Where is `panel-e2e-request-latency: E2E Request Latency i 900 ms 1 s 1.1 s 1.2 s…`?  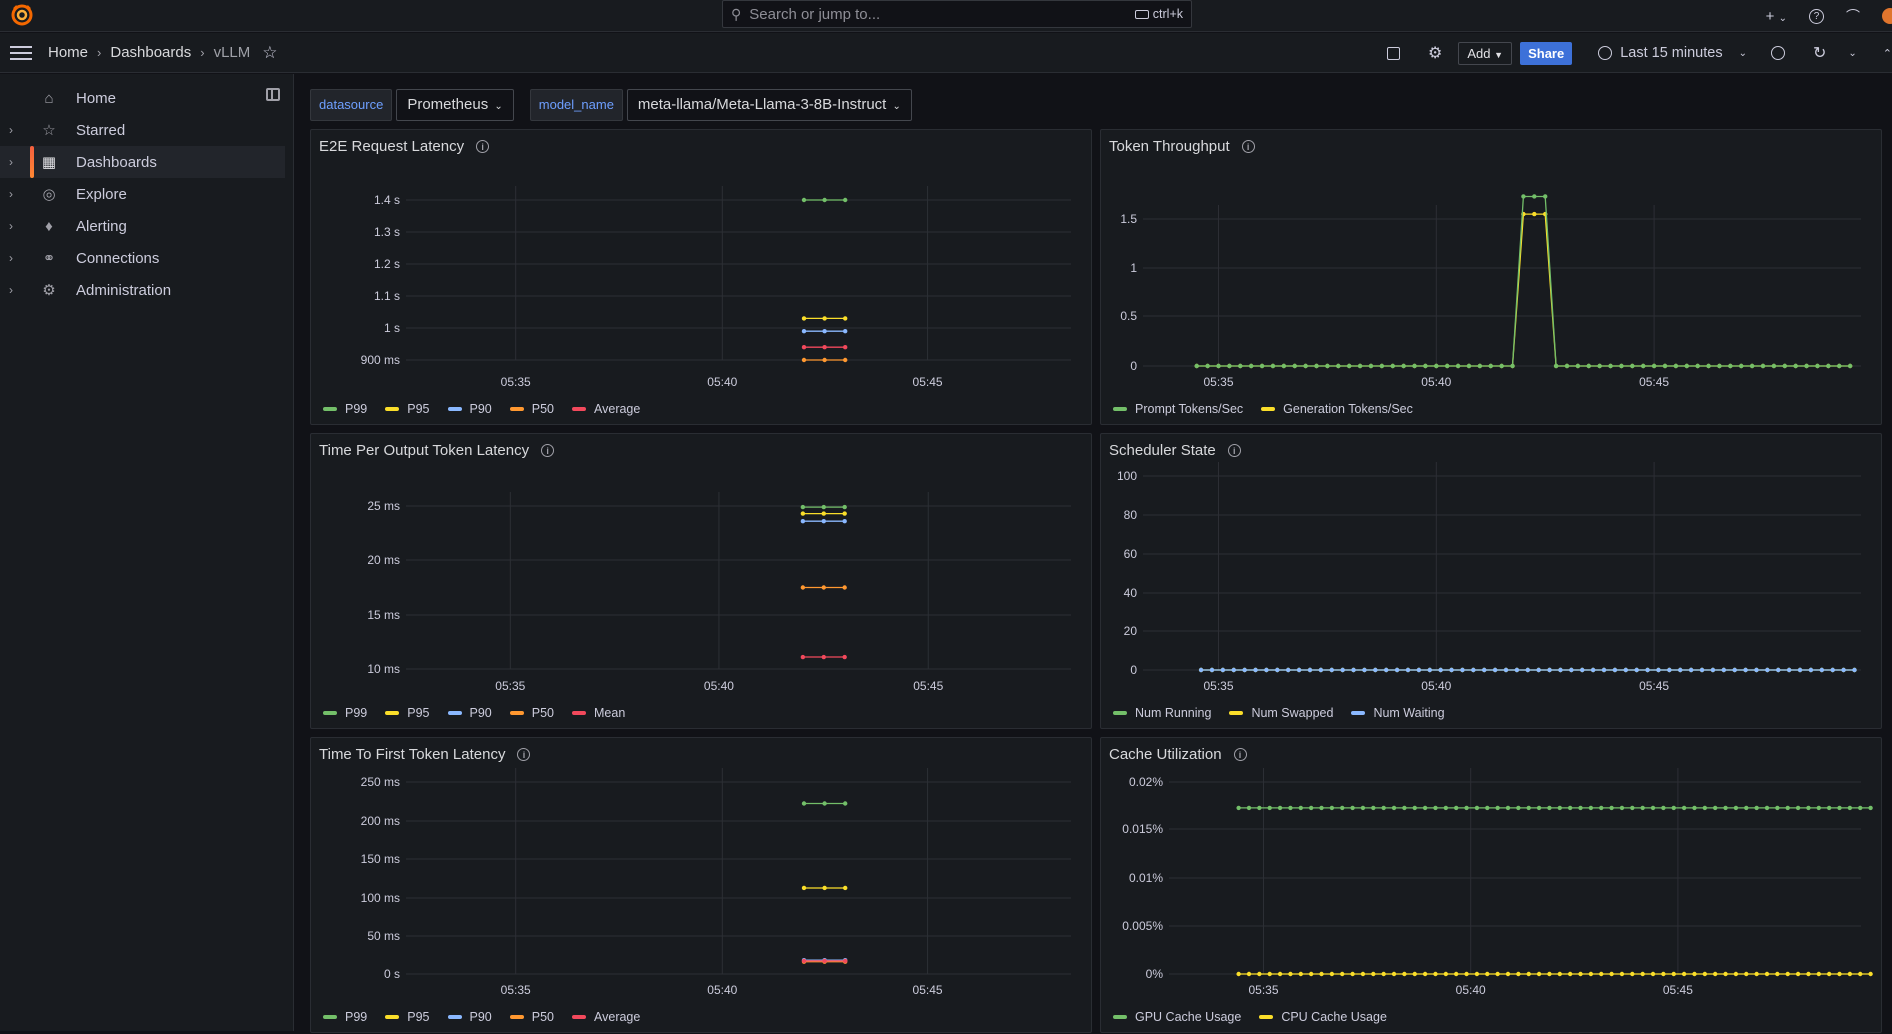 panel-e2e-request-latency: E2E Request Latency i 900 ms 1 s 1.1 s 1.2 s… is located at coordinates (701, 277).